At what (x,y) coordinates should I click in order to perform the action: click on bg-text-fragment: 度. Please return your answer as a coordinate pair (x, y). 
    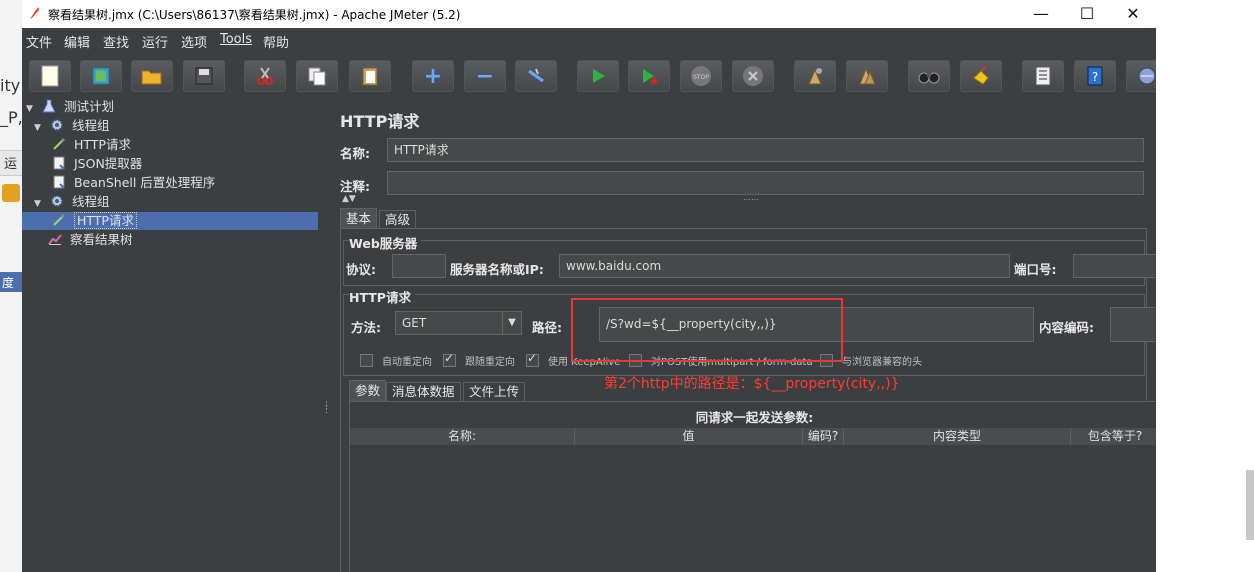
    Looking at the image, I should click on (8, 283).